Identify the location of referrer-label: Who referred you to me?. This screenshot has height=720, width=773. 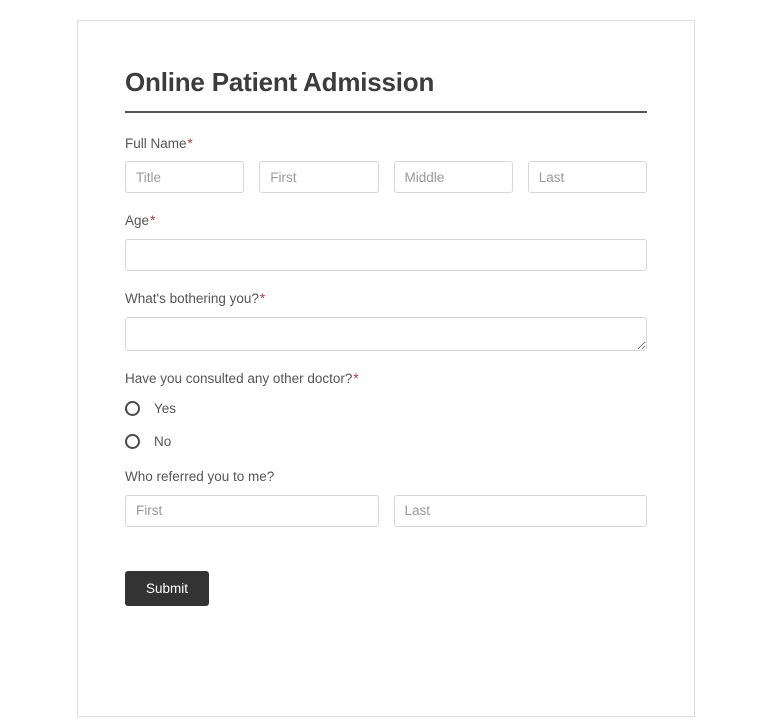
(386, 477).